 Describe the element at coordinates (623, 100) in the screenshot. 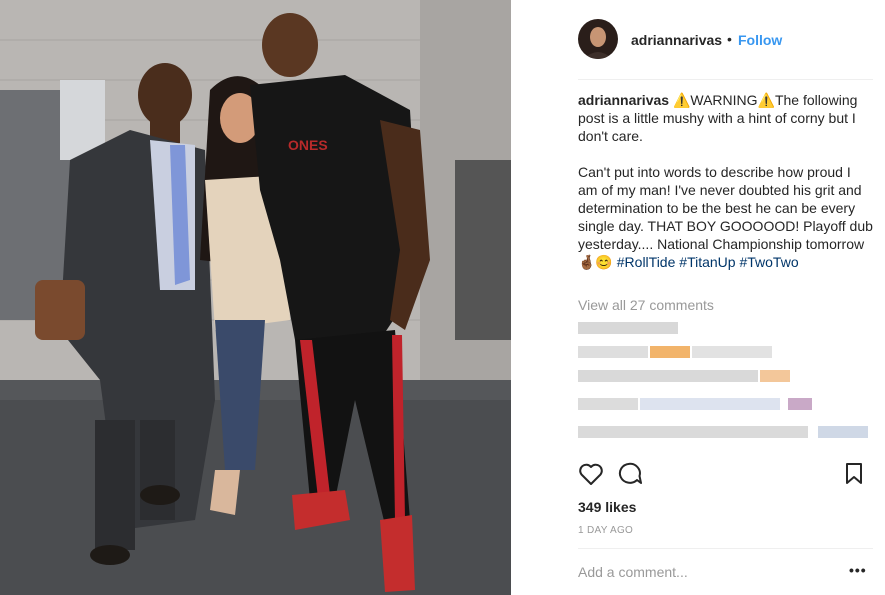

I see `caption-username: adriannarivas` at that location.